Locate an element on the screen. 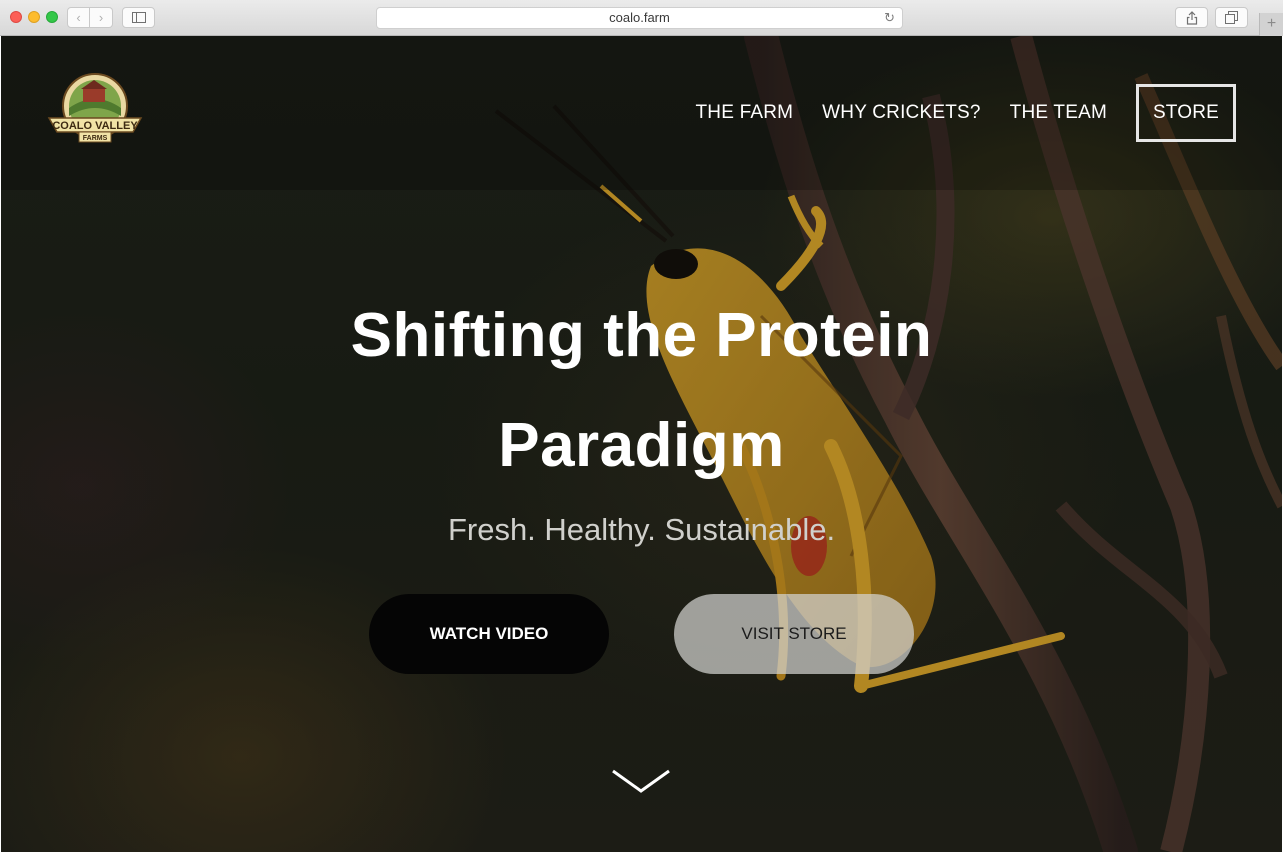 The image size is (1283, 852). sidebar-toggle-button is located at coordinates (138, 17).